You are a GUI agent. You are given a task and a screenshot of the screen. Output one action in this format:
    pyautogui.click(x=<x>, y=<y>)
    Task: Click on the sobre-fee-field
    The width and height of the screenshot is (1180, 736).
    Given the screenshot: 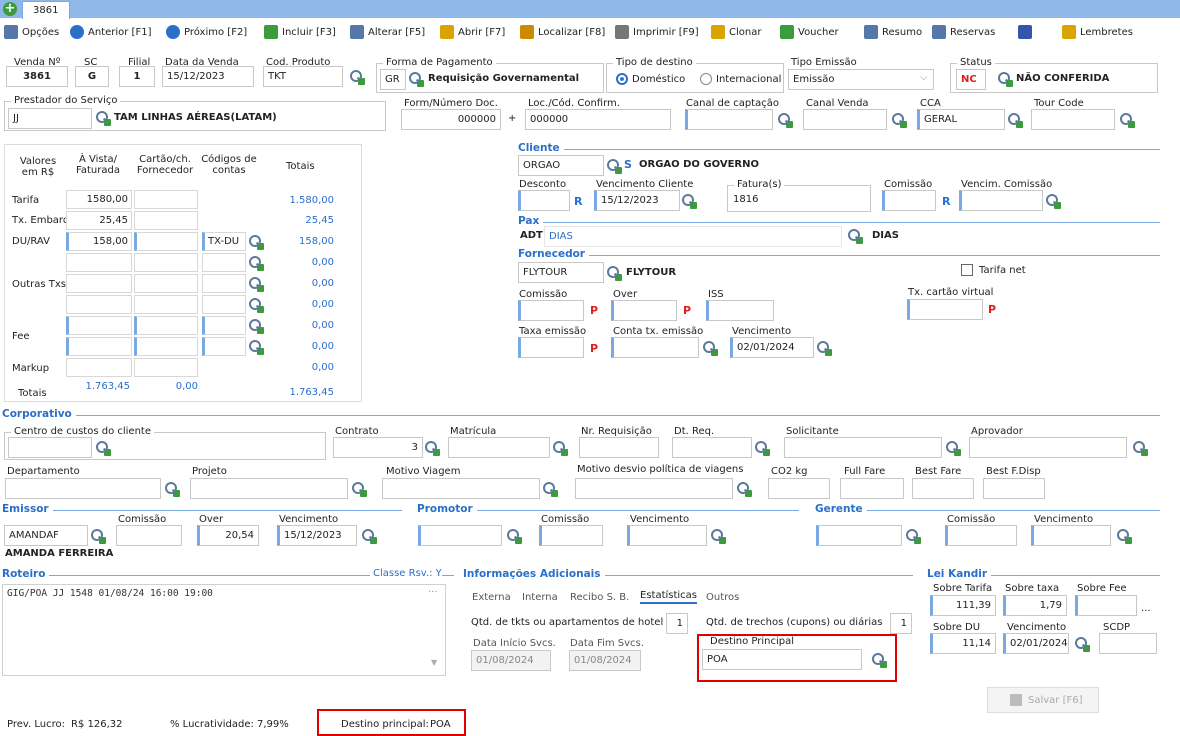 What is the action you would take?
    pyautogui.click(x=1106, y=605)
    